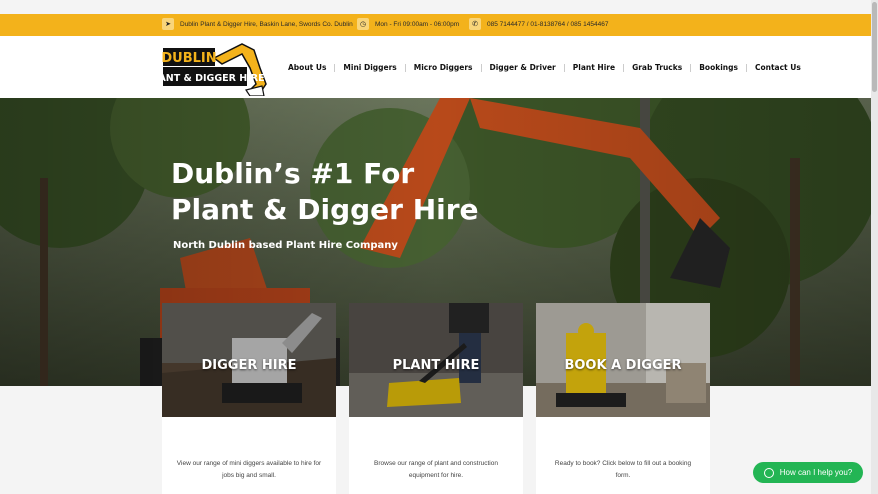 The width and height of the screenshot is (878, 494). Describe the element at coordinates (768, 472) in the screenshot. I see `whatsapp-icon` at that location.